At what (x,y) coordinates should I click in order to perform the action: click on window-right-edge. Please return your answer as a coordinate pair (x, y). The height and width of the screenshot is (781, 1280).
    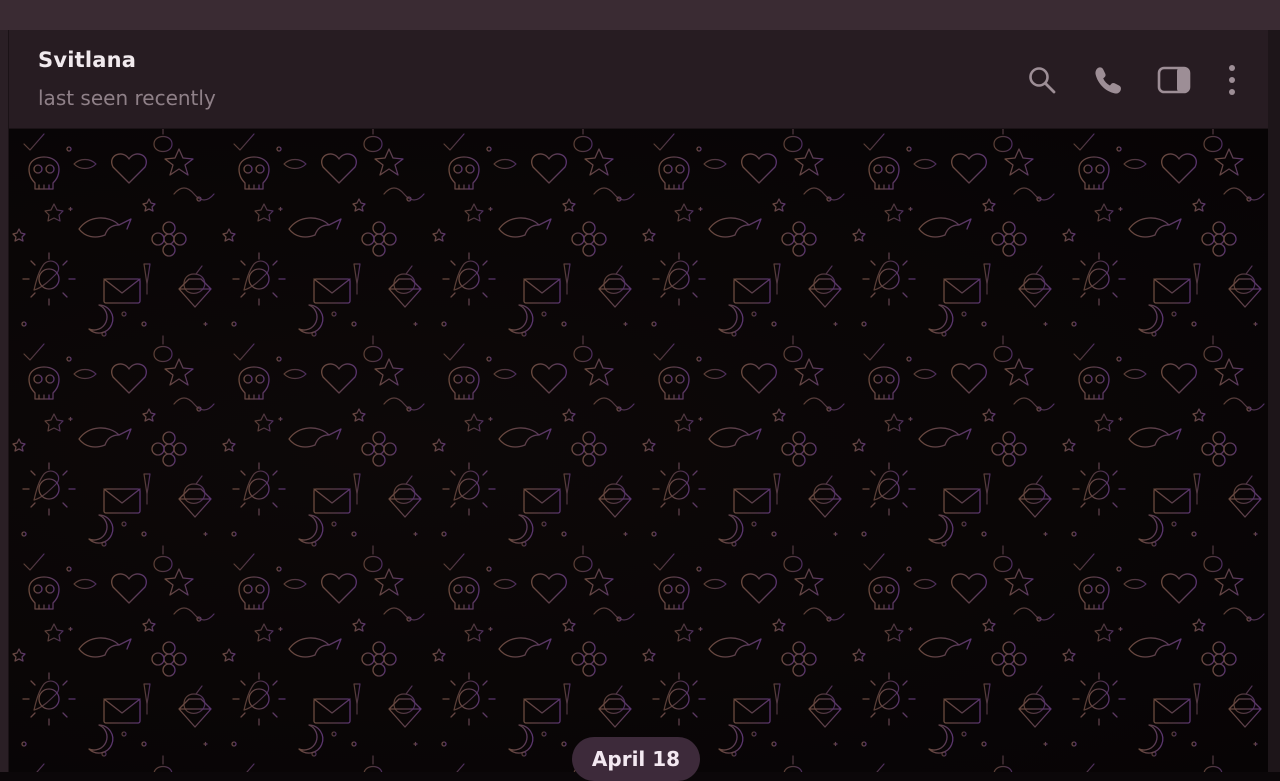
    Looking at the image, I should click on (1274, 401).